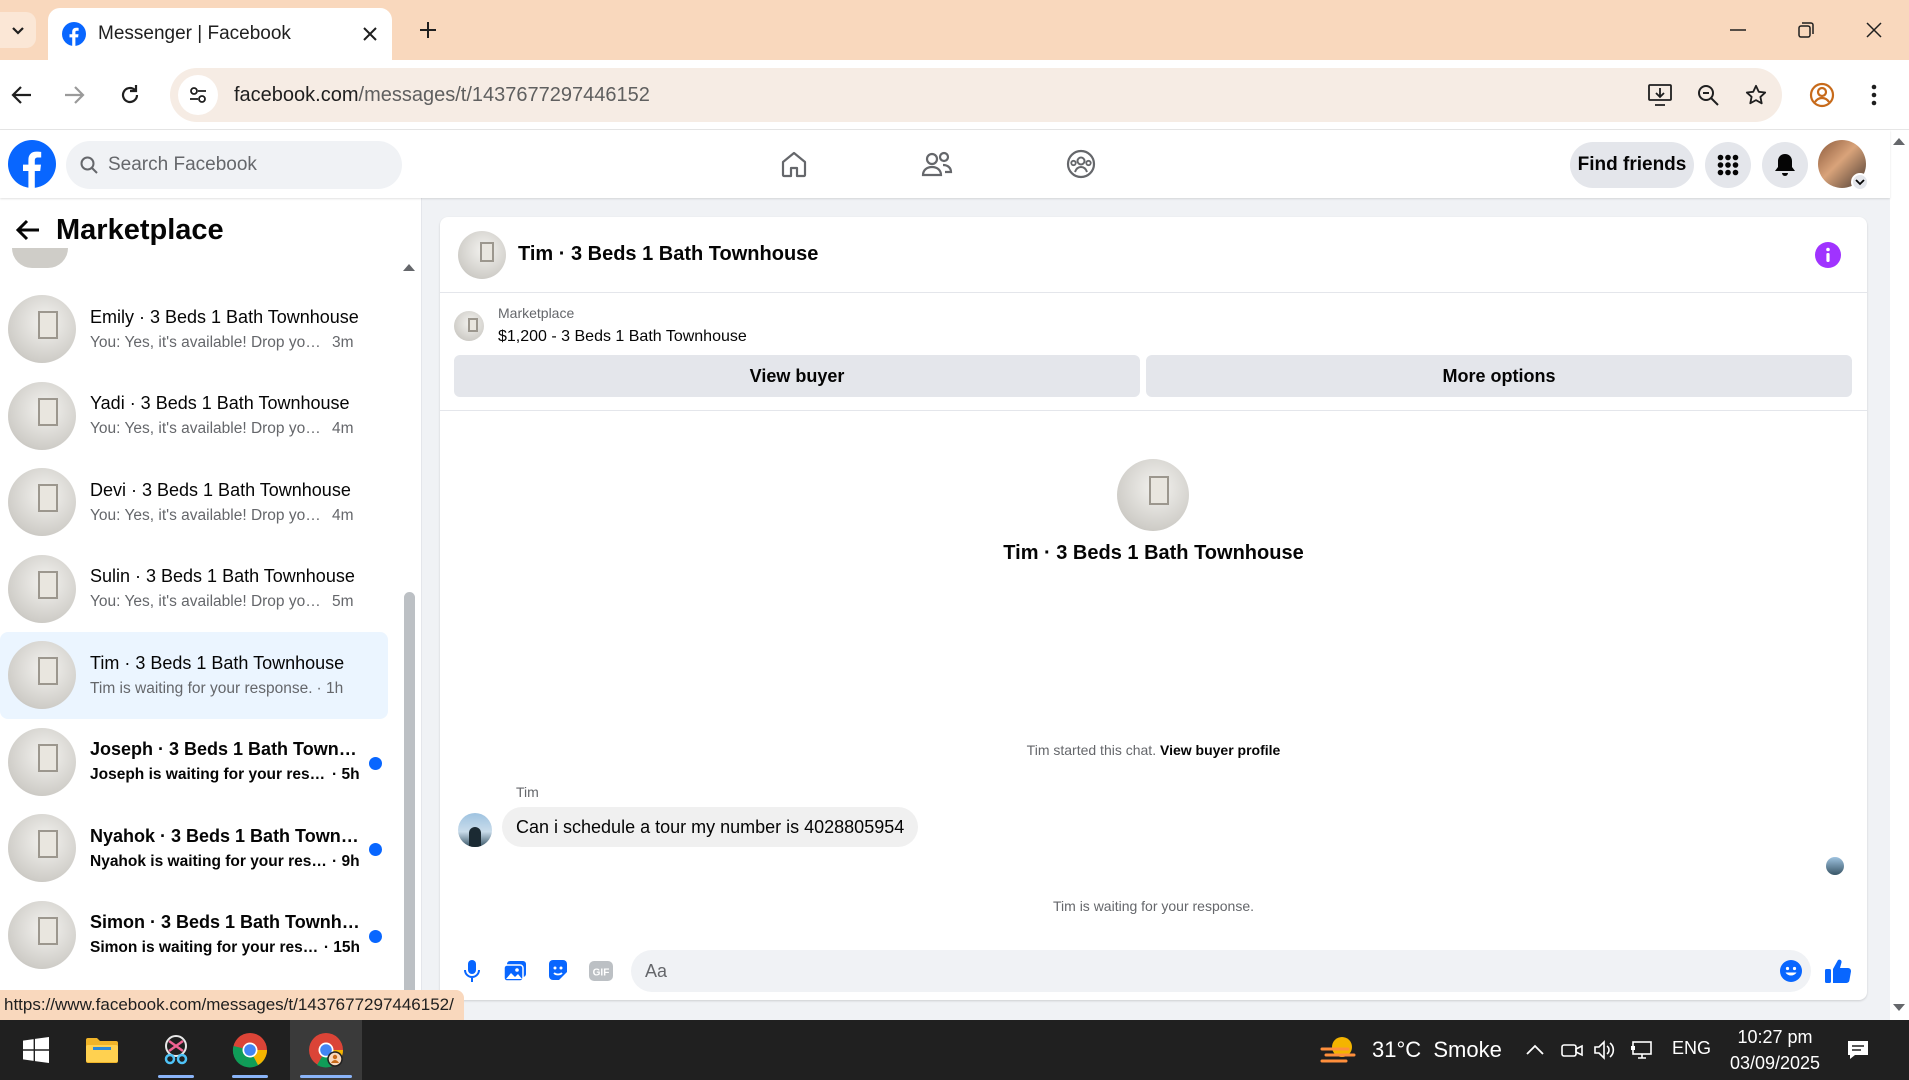 This screenshot has width=1909, height=1080. What do you see at coordinates (1660, 95) in the screenshot?
I see `install-app-icon` at bounding box center [1660, 95].